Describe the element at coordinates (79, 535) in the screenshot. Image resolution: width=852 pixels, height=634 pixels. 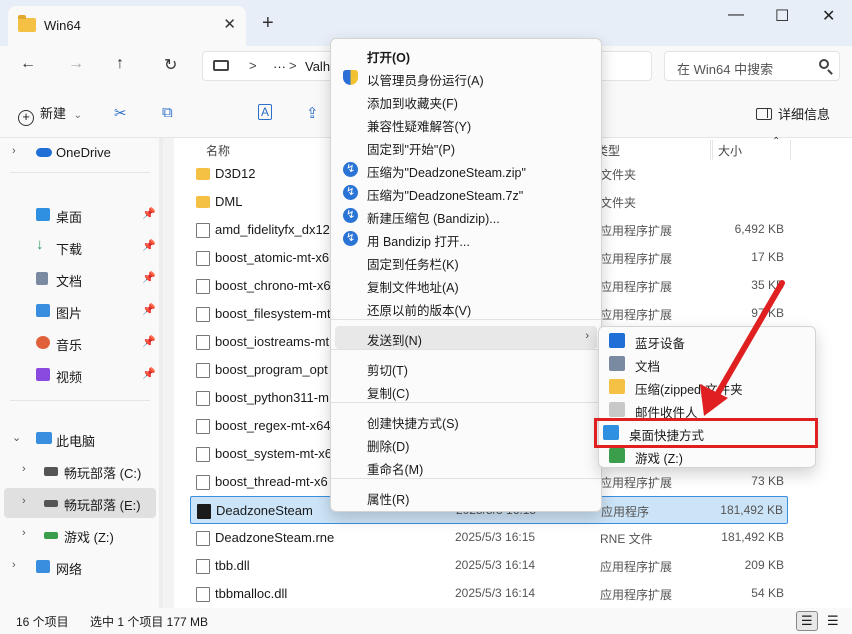
I see `sidebar-item-drive-z: › 游戏 (Z:)` at that location.